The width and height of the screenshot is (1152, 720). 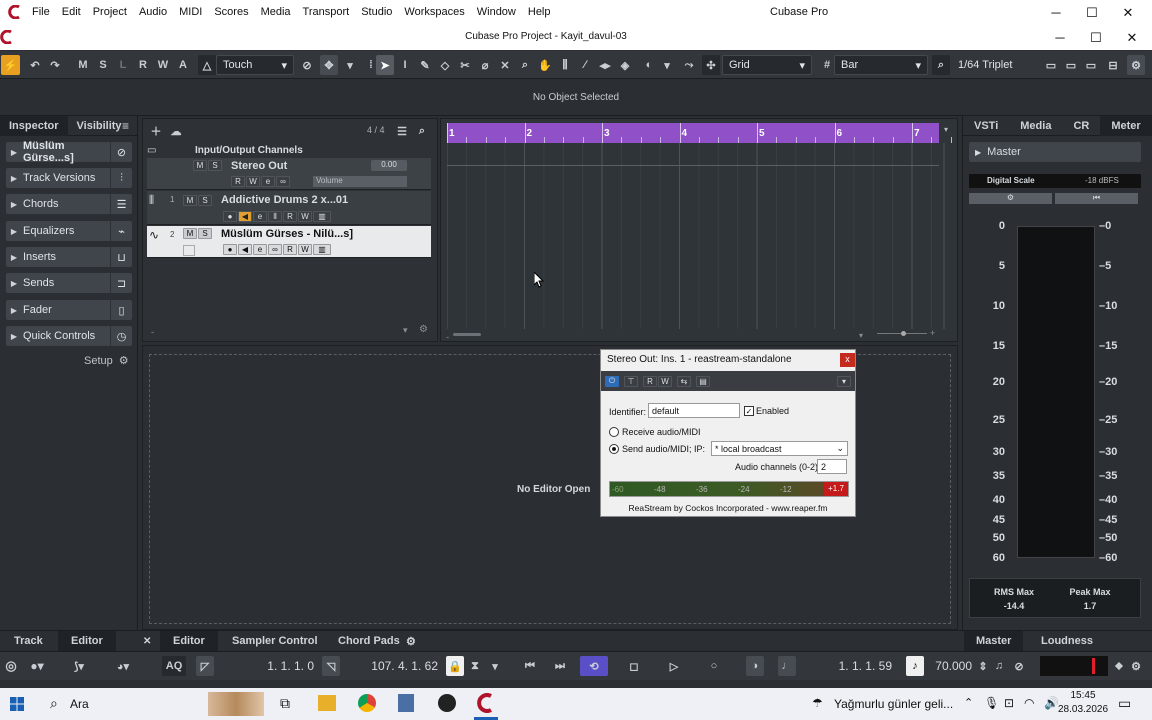 I want to click on tab-cr: CR, so click(x=1081, y=126).